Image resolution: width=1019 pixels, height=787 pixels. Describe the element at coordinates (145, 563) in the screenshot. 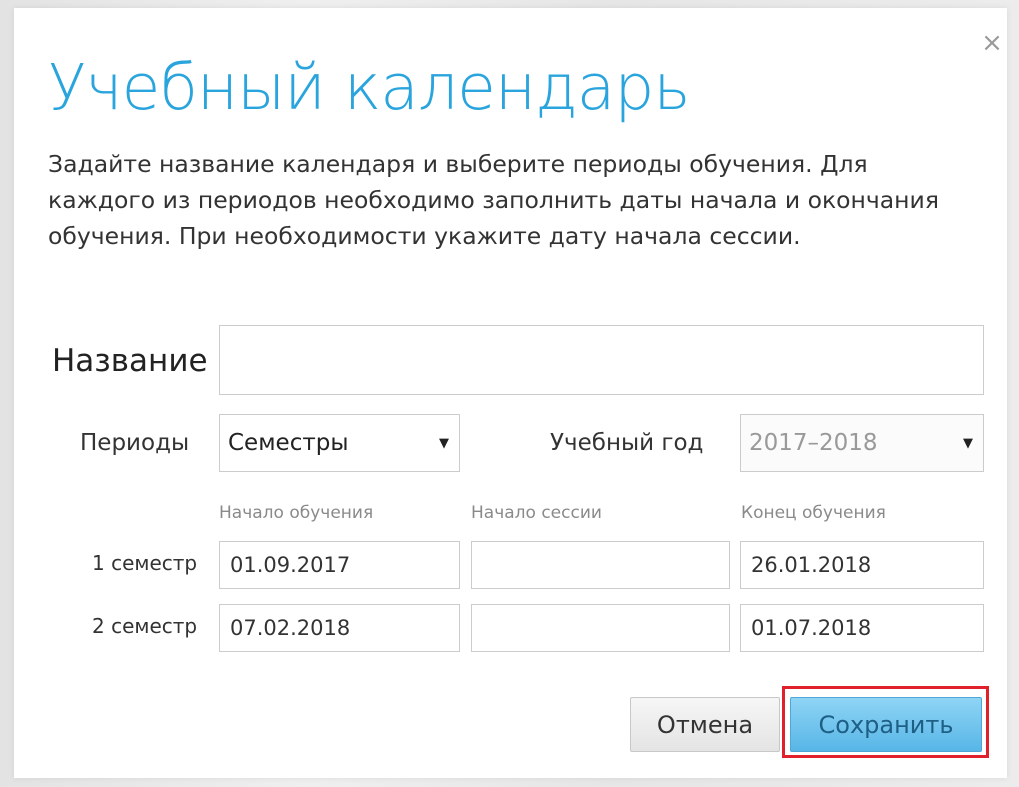

I see `semester-1-label: 1 семестр` at that location.